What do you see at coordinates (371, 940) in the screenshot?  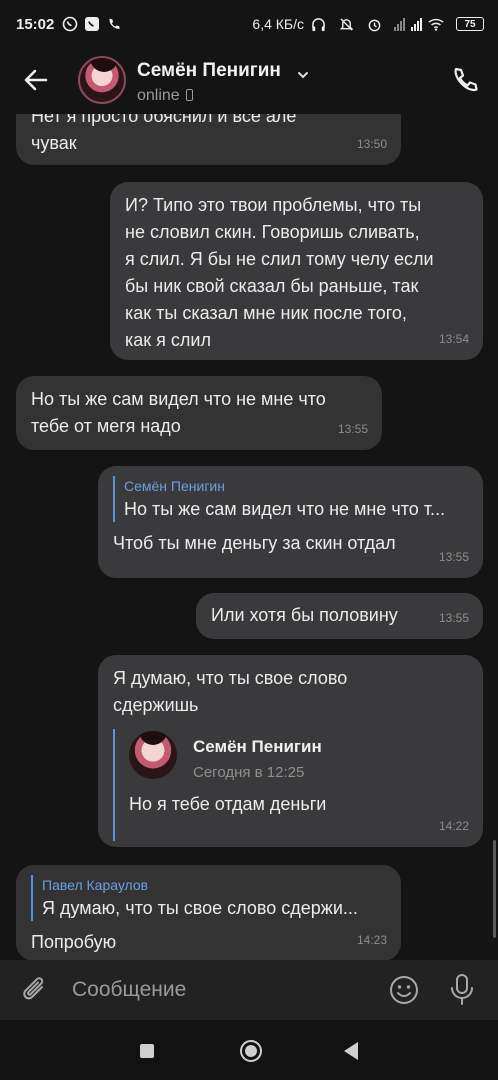 I see `message-time: 14:23` at bounding box center [371, 940].